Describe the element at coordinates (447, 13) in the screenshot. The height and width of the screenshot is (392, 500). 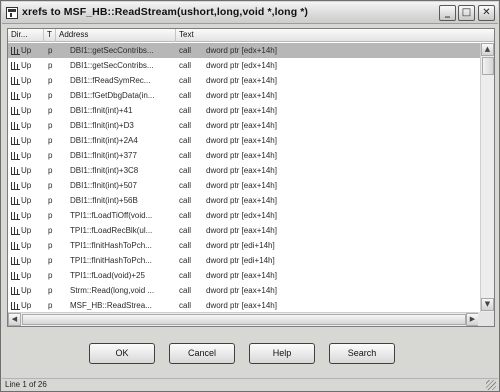
I see `minimize-button: _` at that location.